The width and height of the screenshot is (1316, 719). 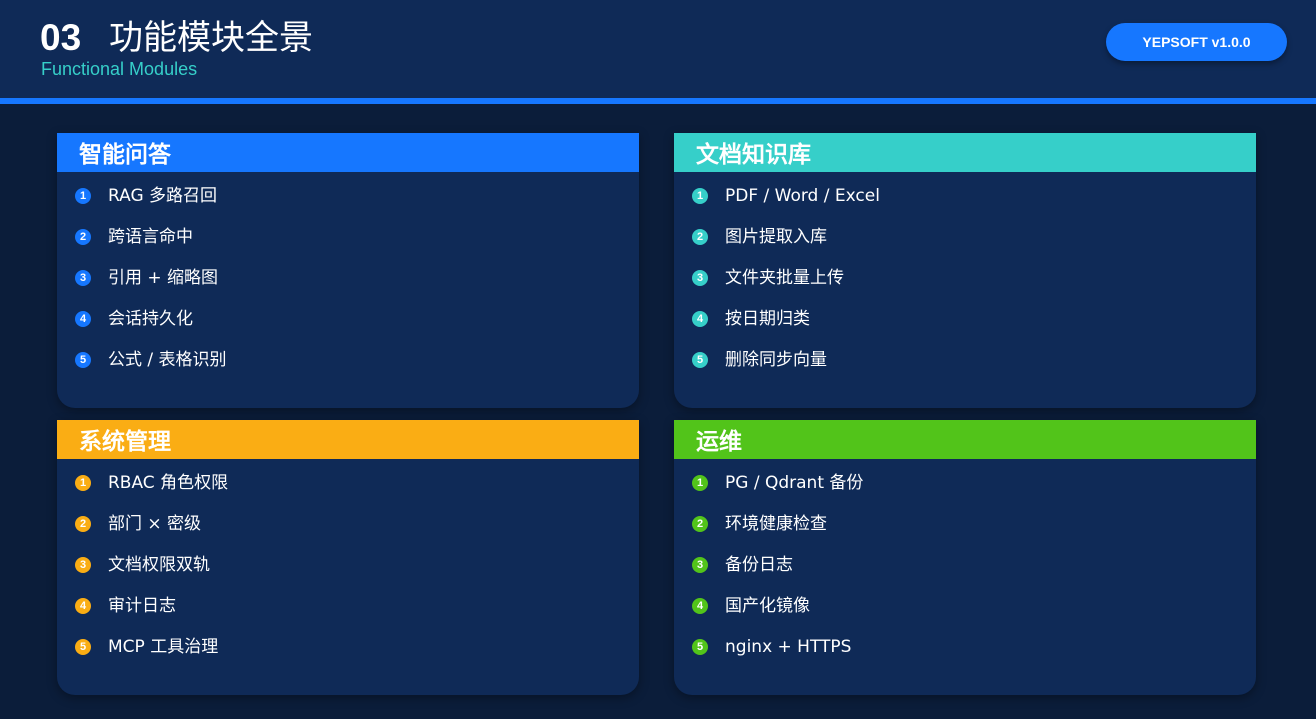 What do you see at coordinates (163, 647) in the screenshot?
I see `item-label: MCP 工具治理` at bounding box center [163, 647].